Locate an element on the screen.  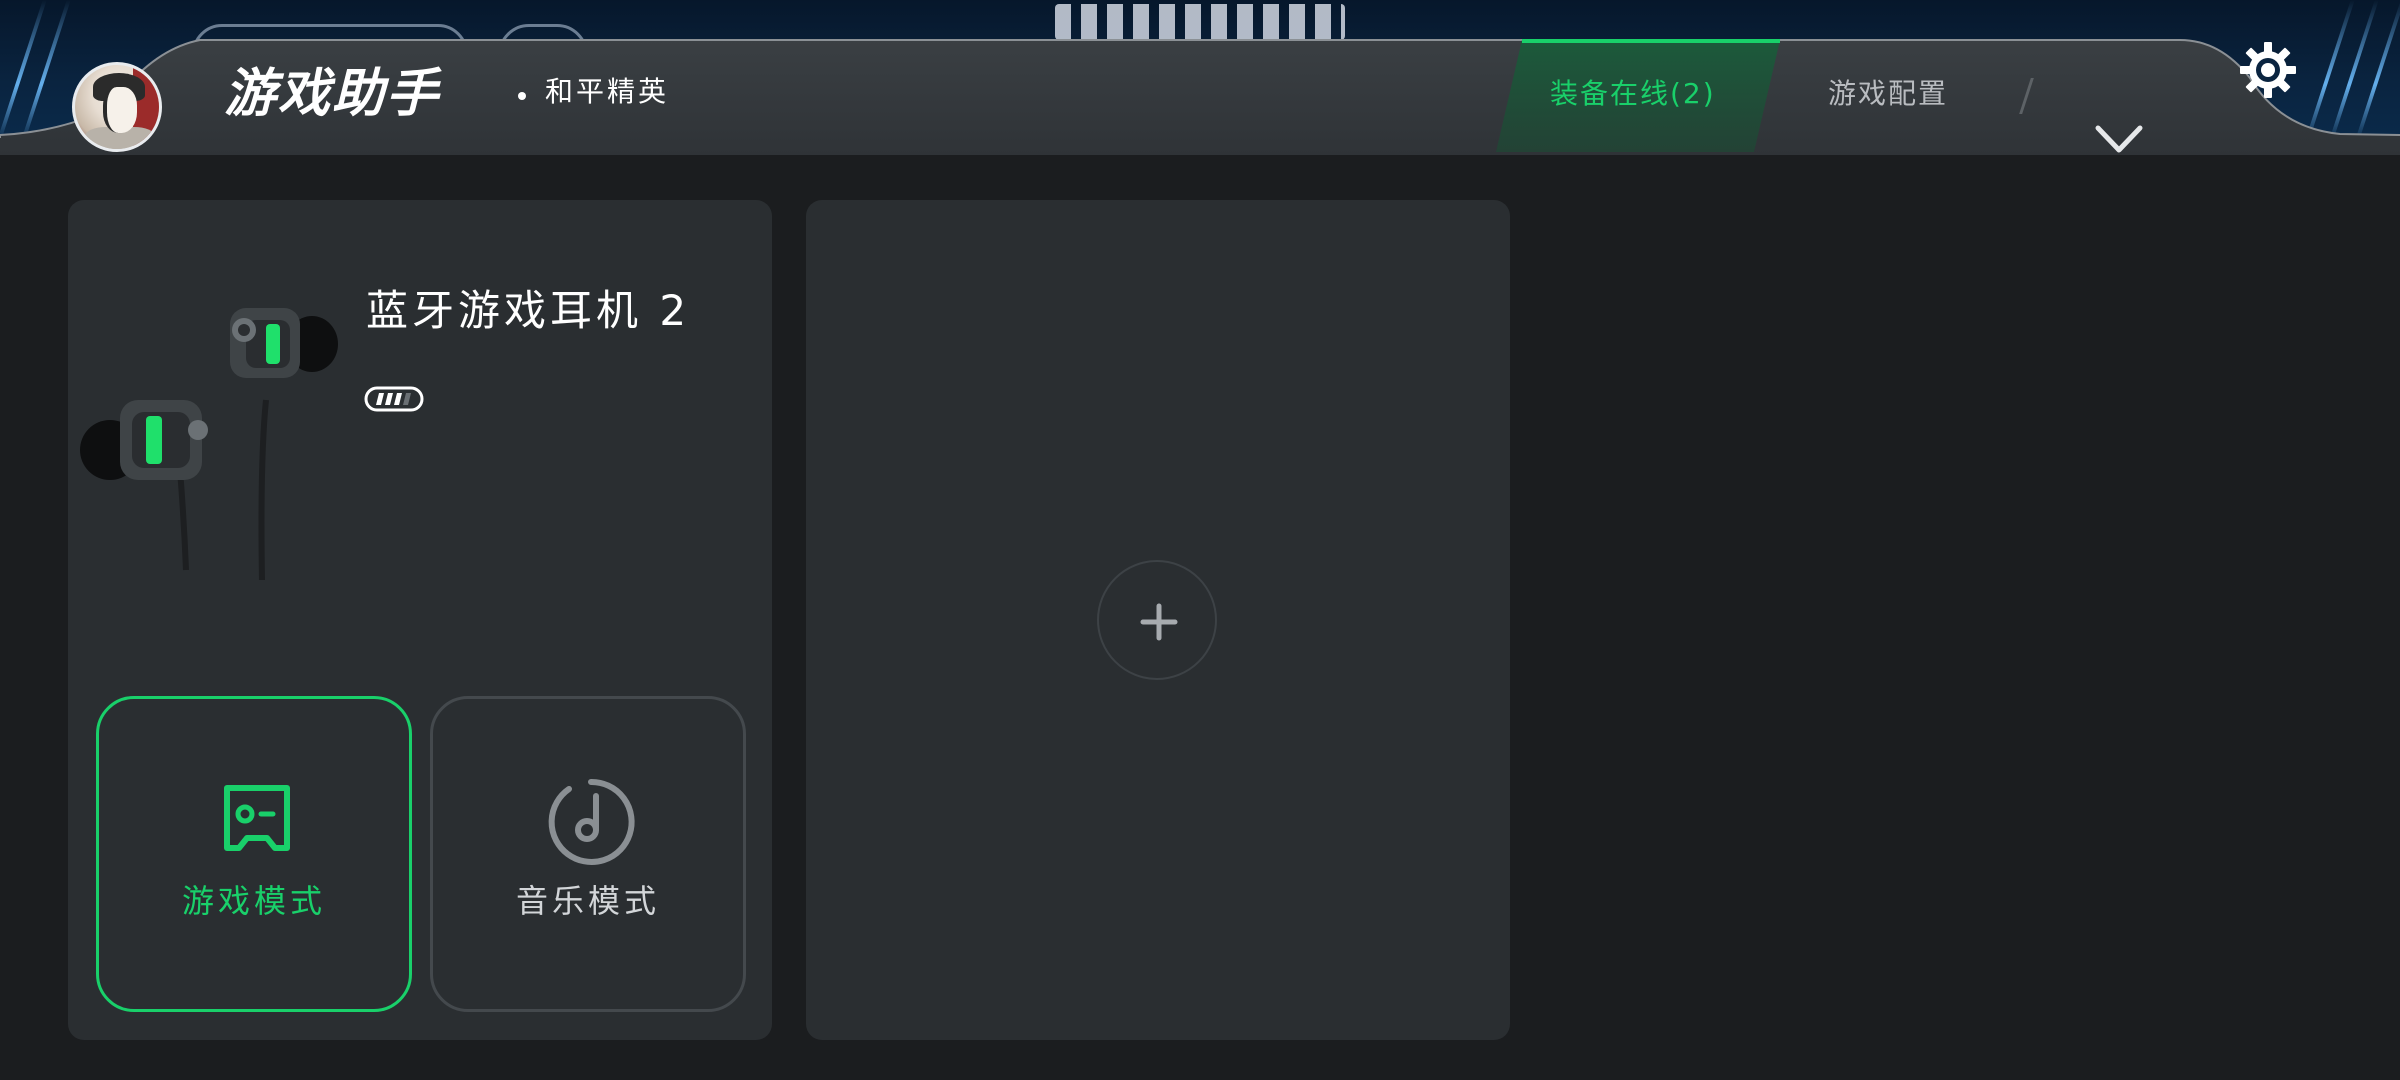
plus-icon is located at coordinates (1159, 622).